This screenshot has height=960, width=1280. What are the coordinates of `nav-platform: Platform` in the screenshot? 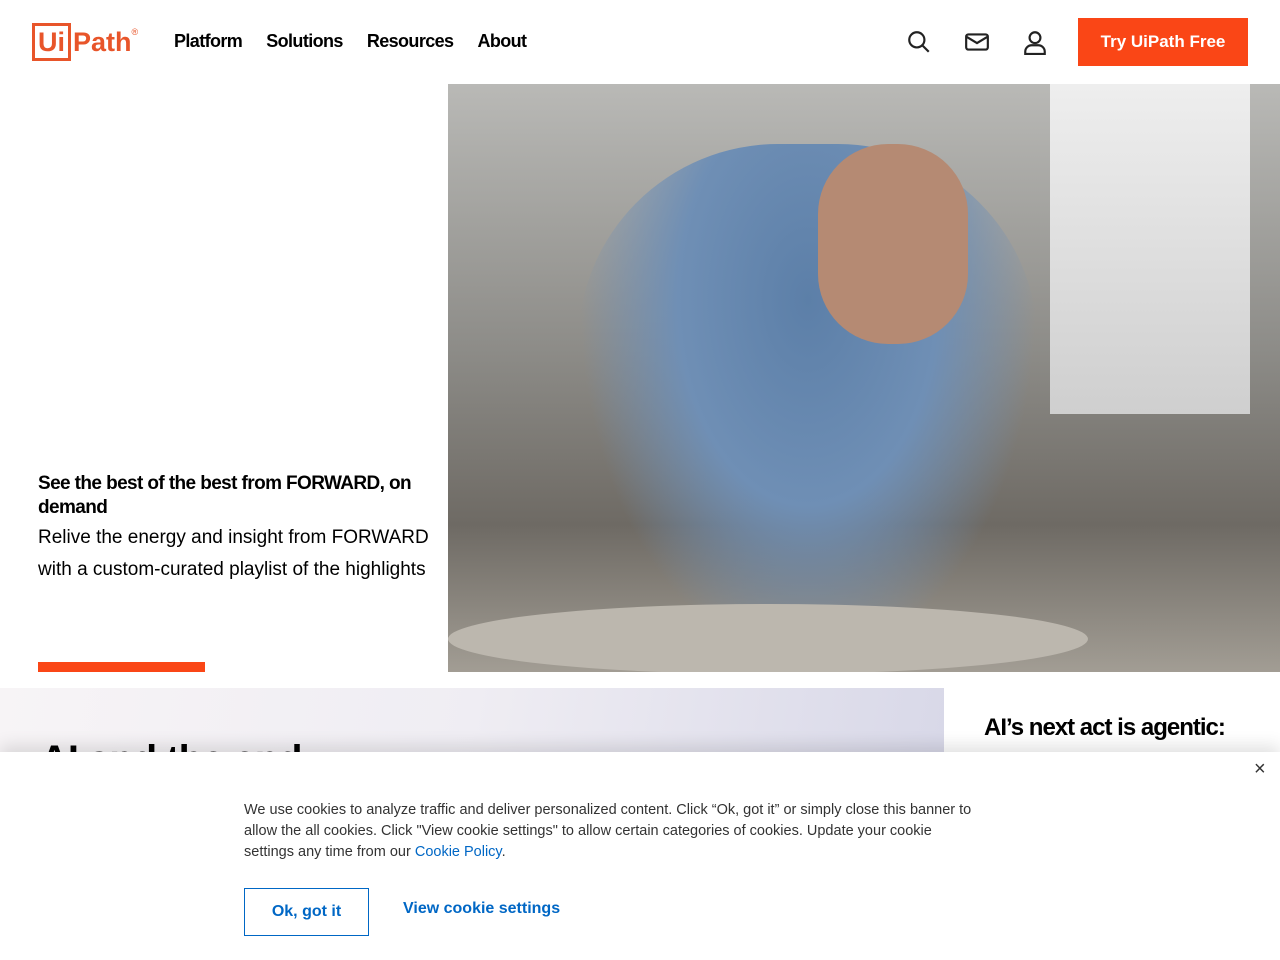 It's located at (208, 41).